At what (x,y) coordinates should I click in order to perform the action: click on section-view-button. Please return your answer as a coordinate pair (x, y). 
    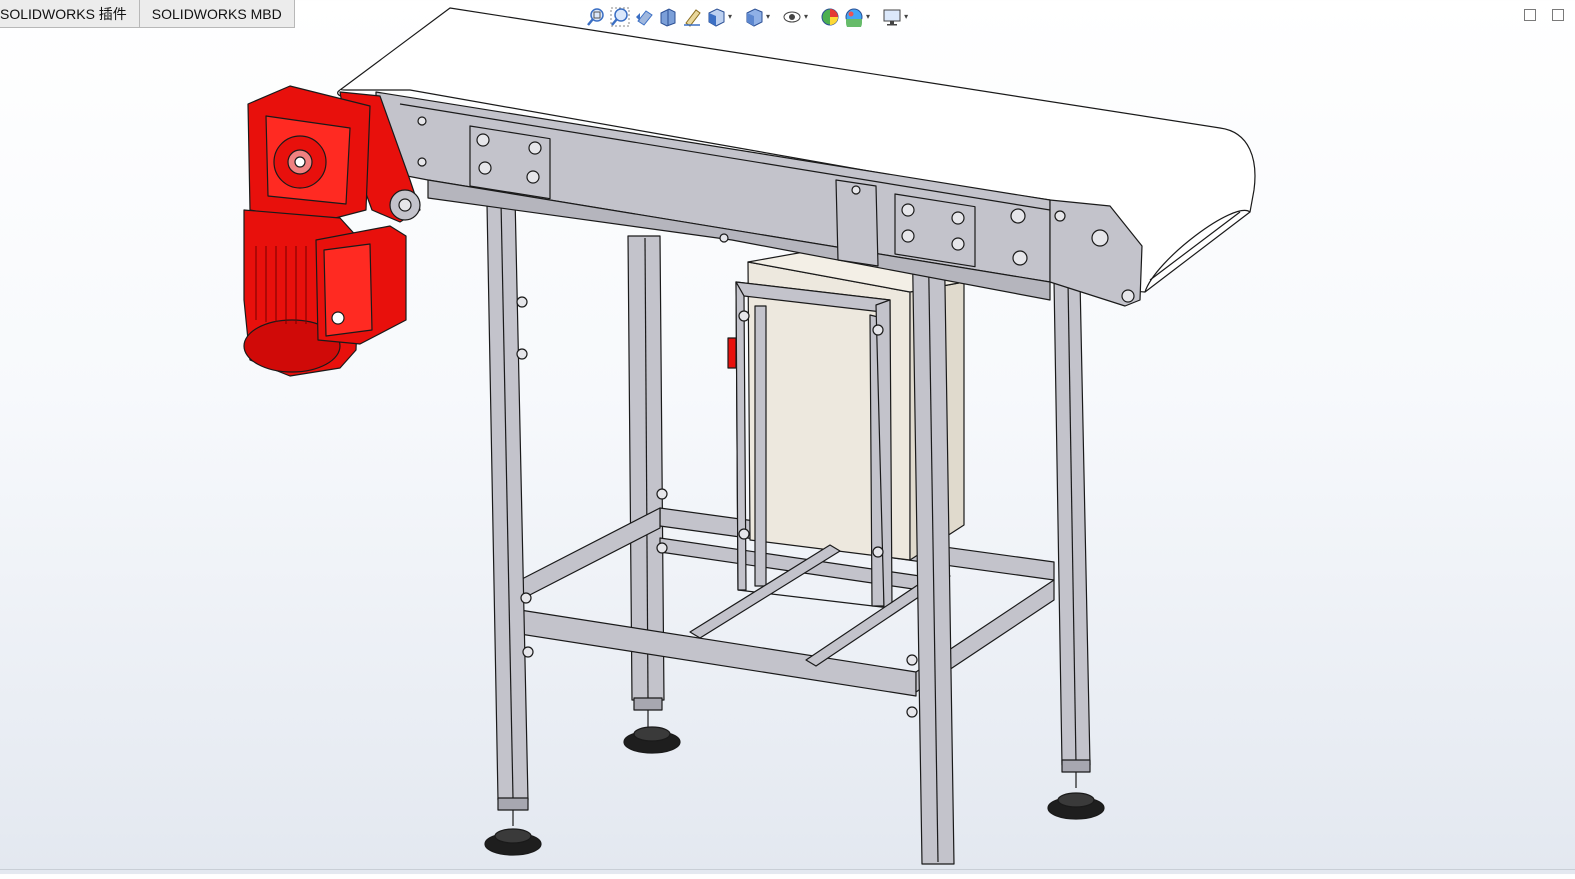
    Looking at the image, I should click on (668, 17).